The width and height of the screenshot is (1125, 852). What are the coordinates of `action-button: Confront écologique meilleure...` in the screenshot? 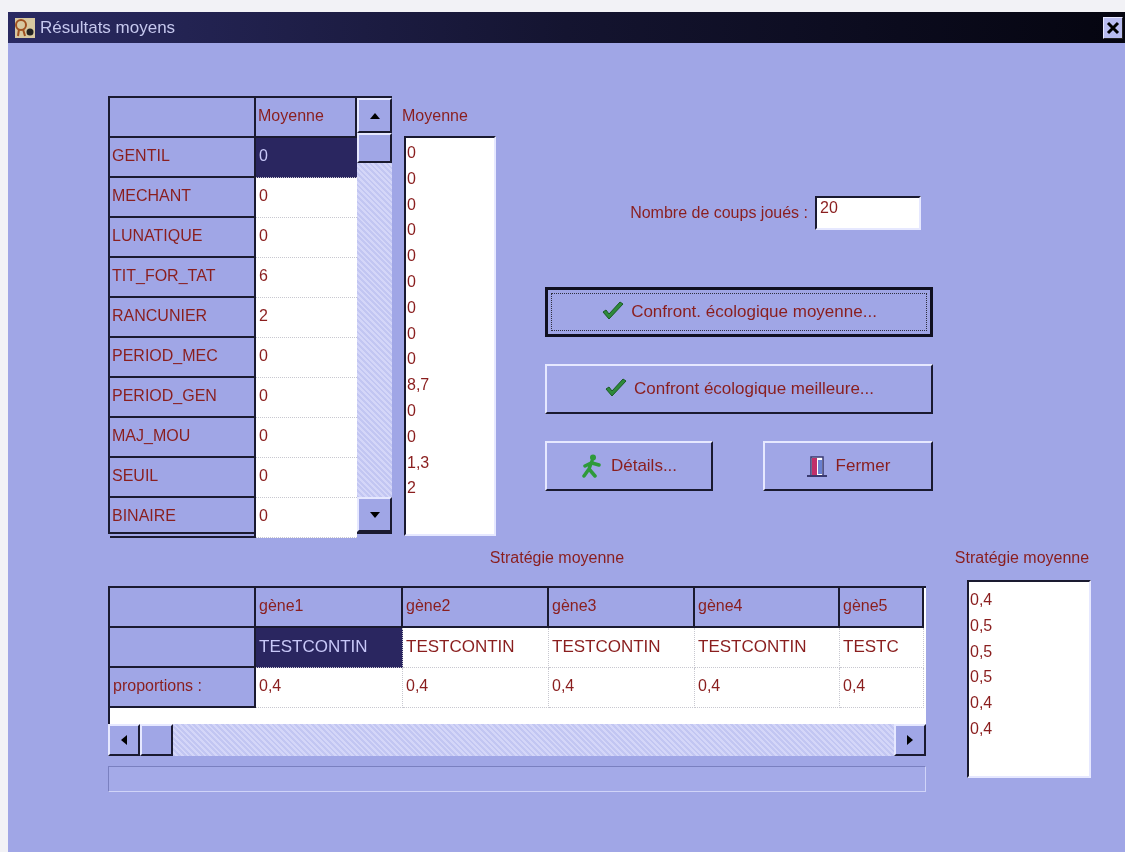 It's located at (739, 389).